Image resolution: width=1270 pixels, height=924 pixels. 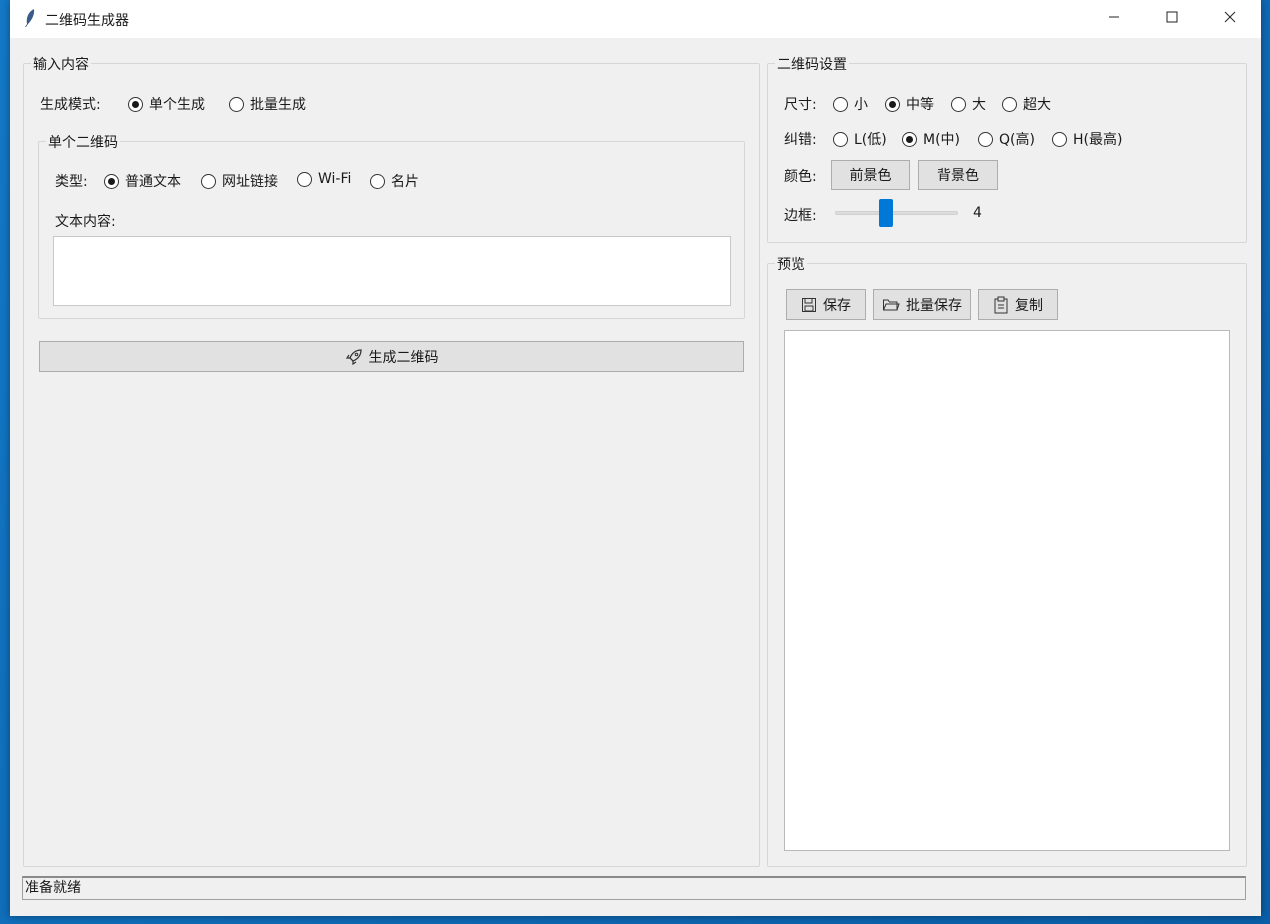 What do you see at coordinates (405, 182) in the screenshot?
I see `type-card-label: 名片` at bounding box center [405, 182].